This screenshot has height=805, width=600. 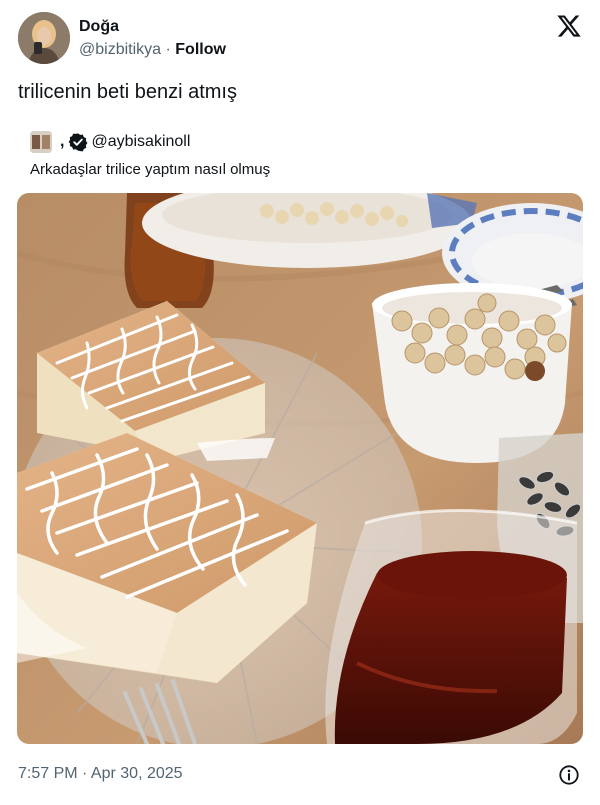 I want to click on follow-button: Follow, so click(x=200, y=49).